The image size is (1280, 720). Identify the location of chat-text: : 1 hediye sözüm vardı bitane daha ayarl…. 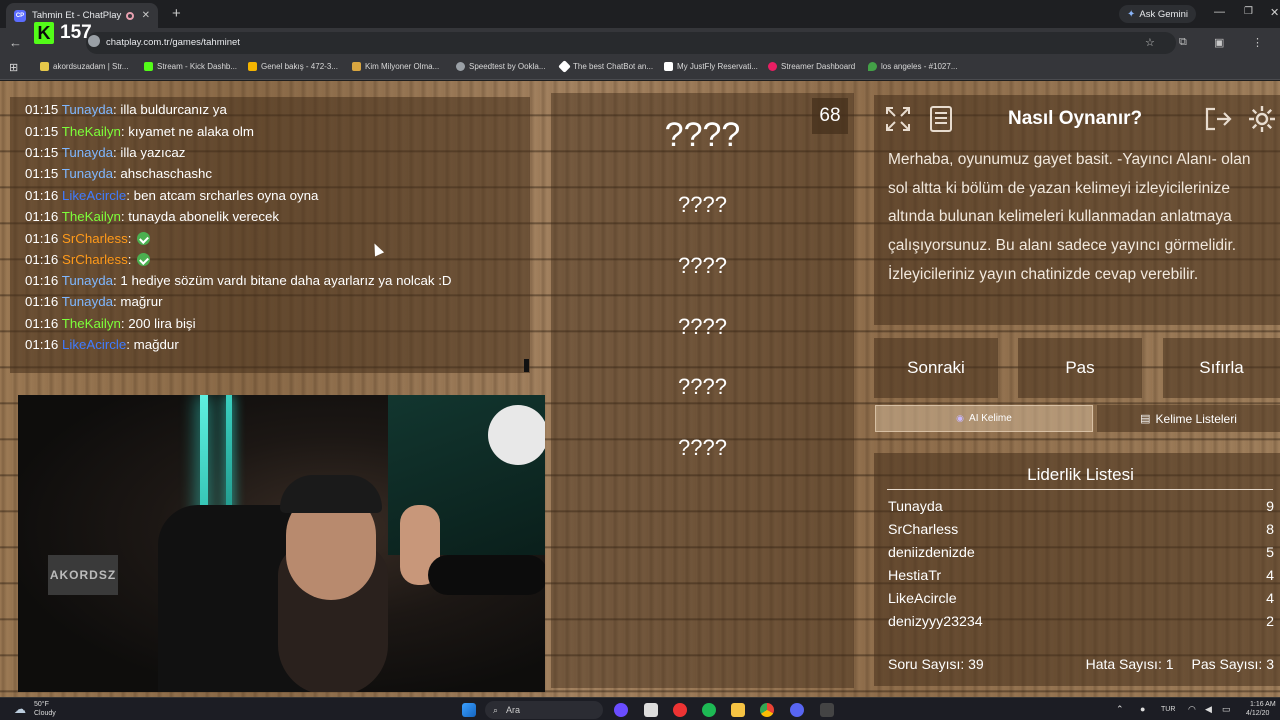
(282, 280).